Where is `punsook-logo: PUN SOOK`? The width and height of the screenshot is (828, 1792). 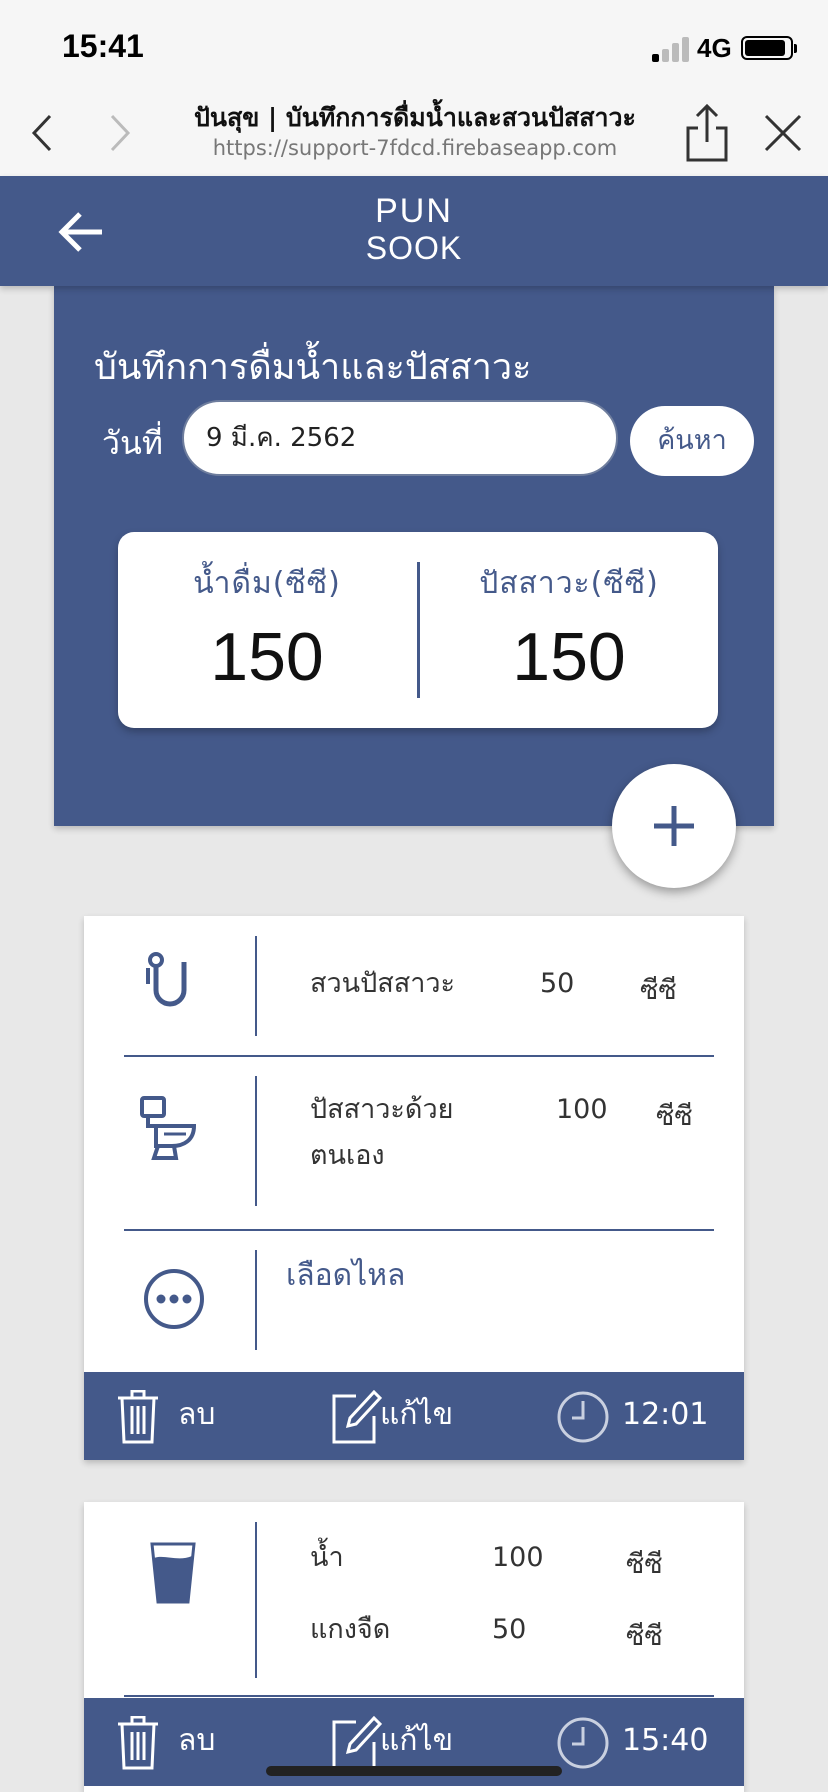 punsook-logo: PUN SOOK is located at coordinates (414, 234).